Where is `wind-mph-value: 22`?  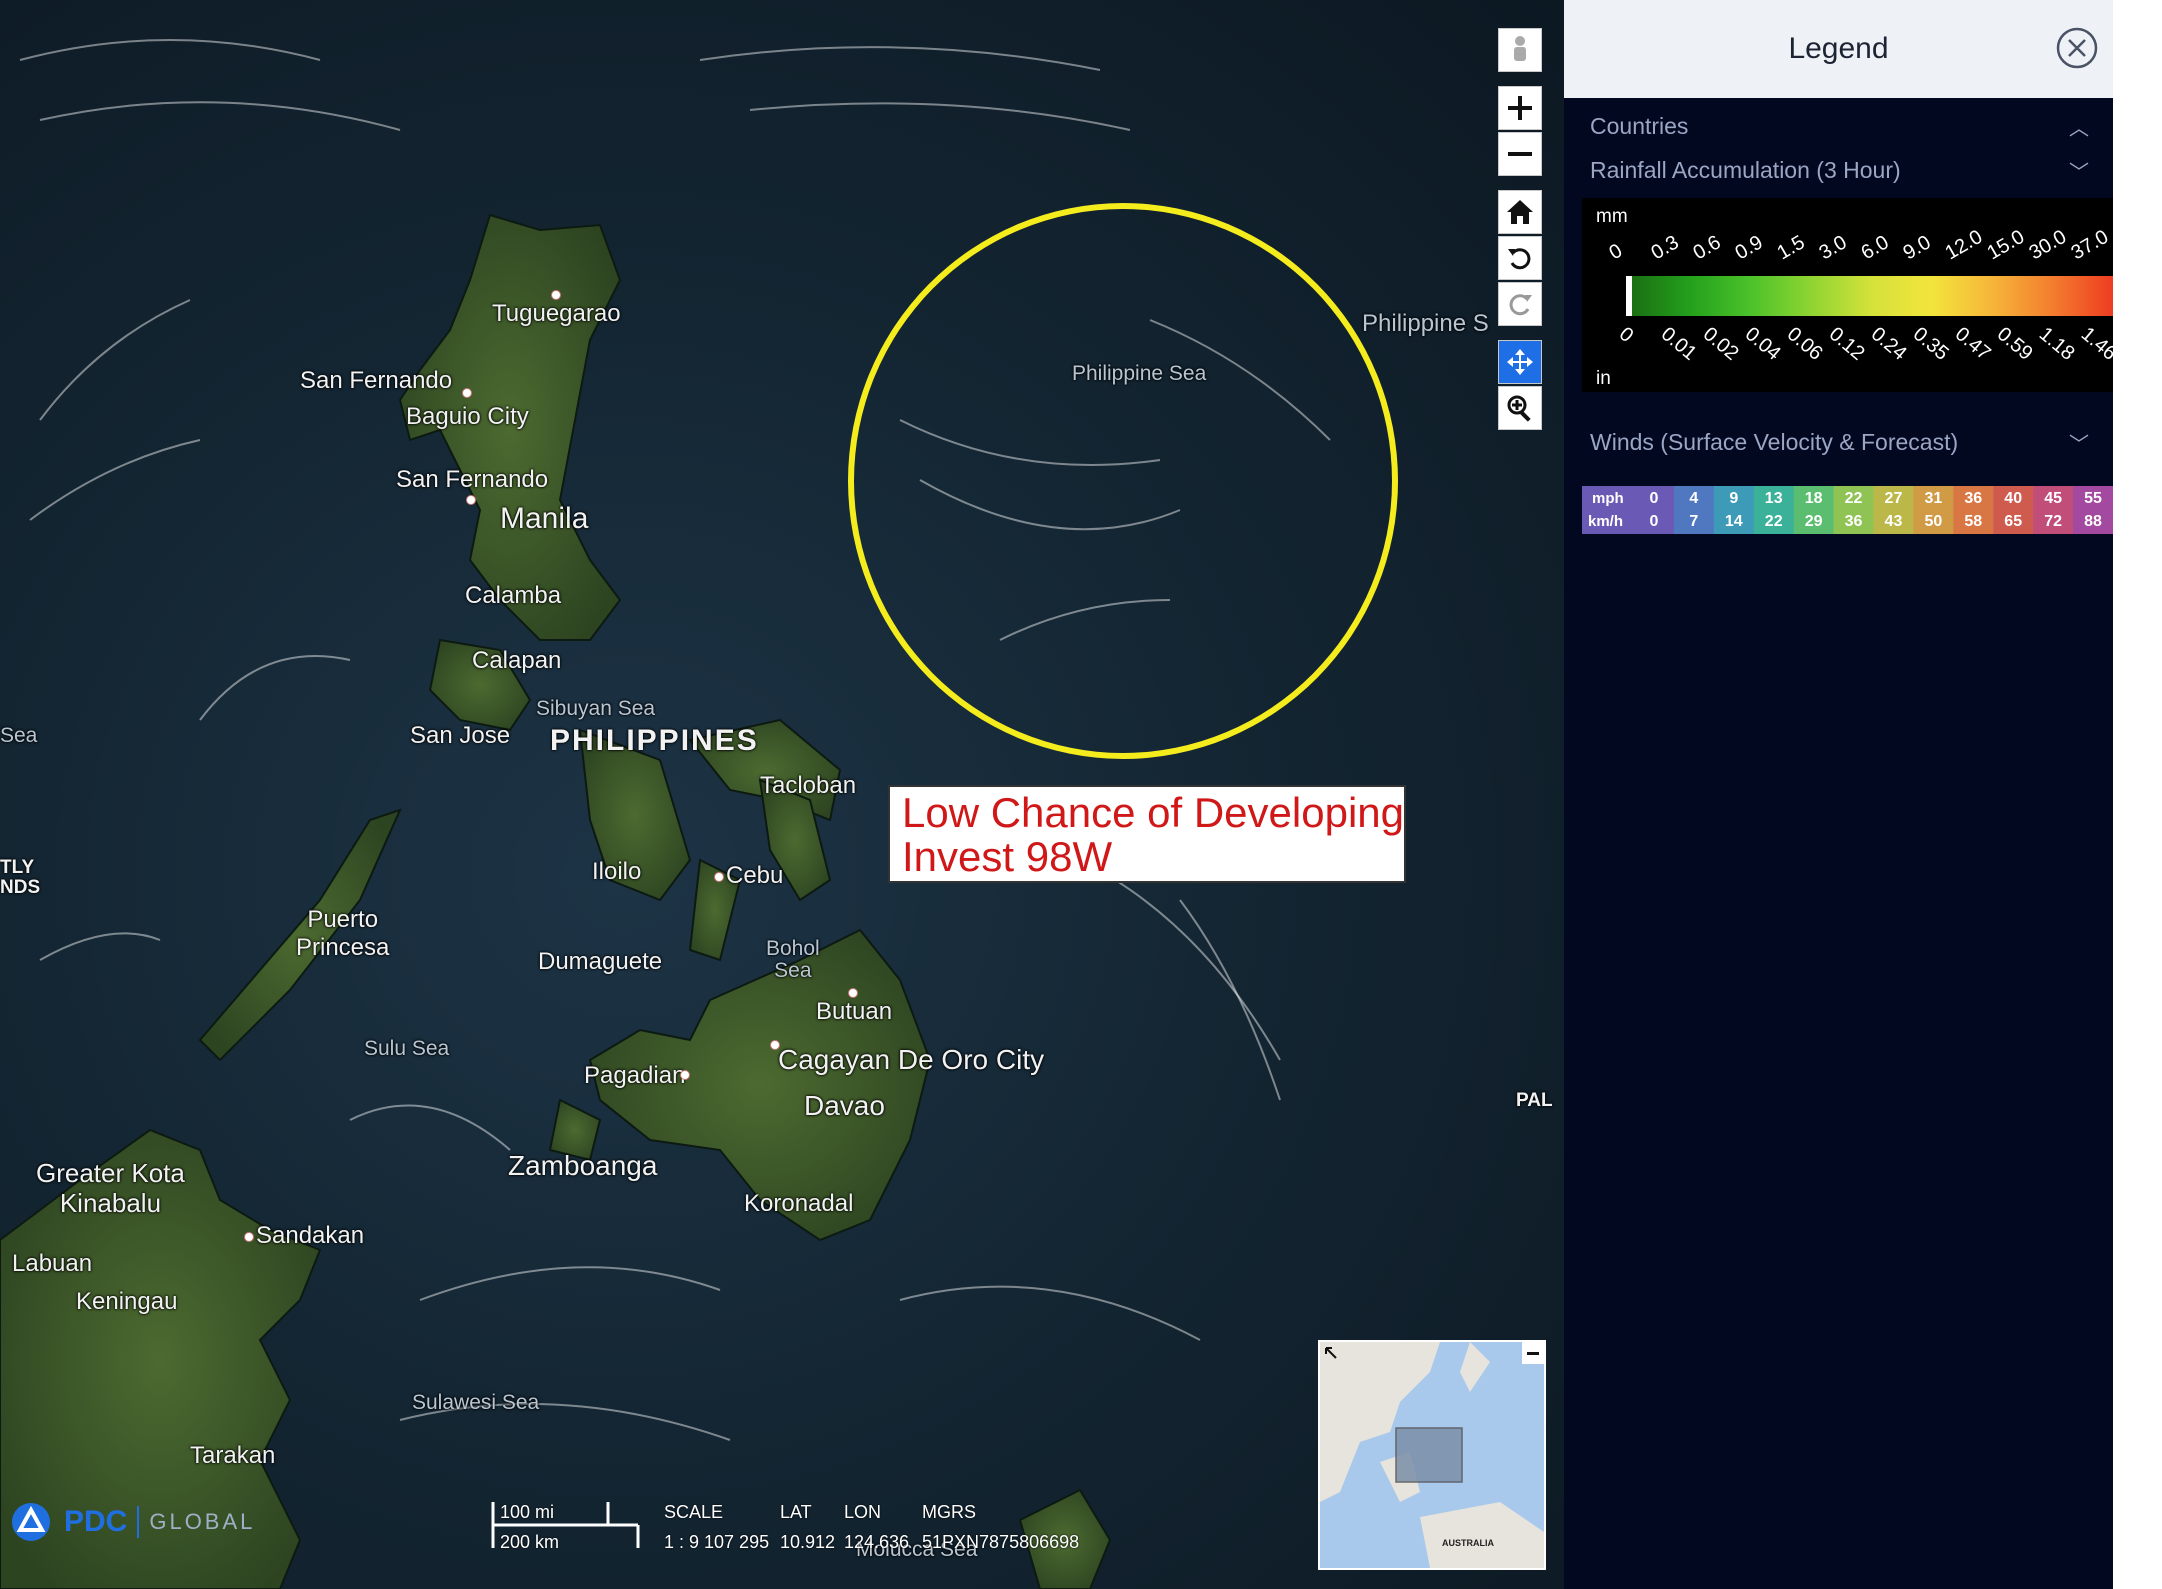
wind-mph-value: 22 is located at coordinates (1854, 498).